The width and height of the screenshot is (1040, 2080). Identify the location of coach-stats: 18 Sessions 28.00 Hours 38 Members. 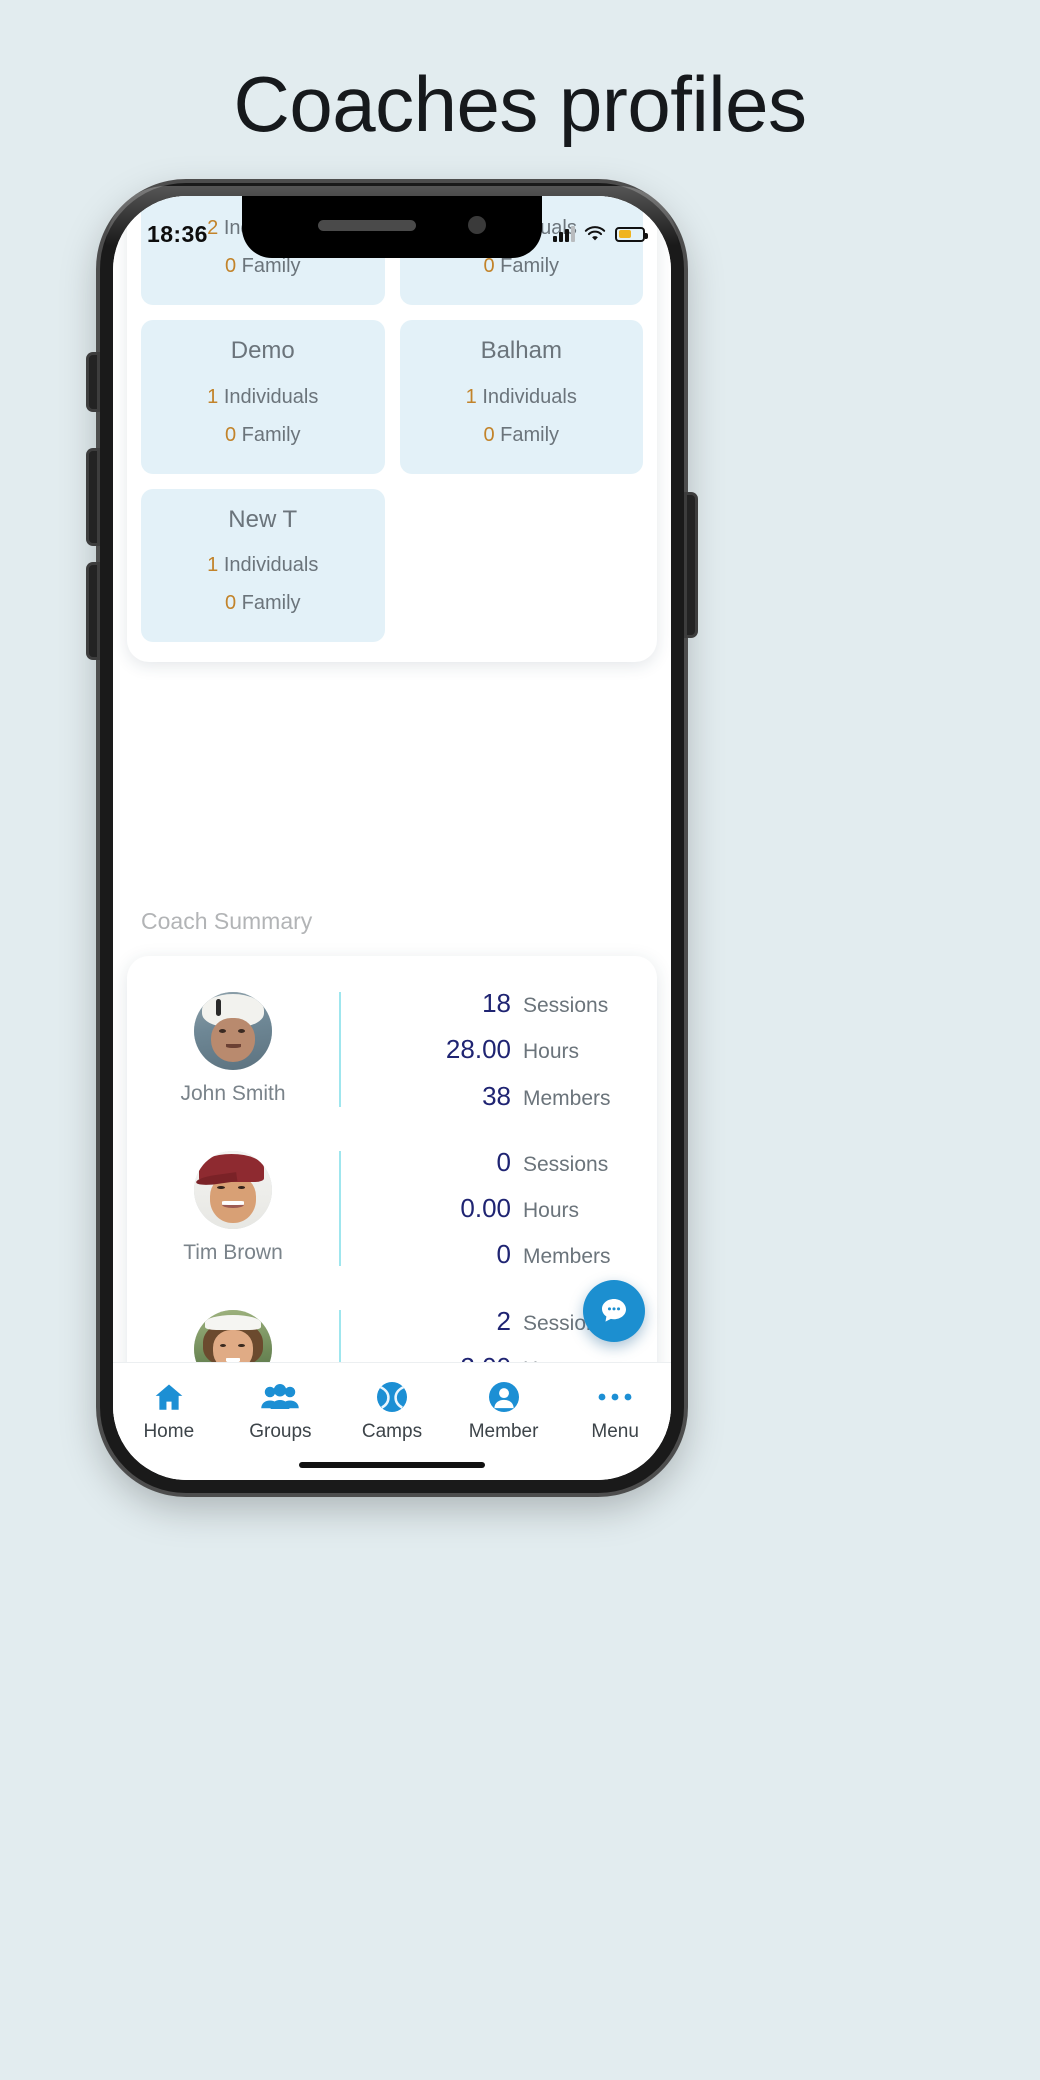
(499, 1049).